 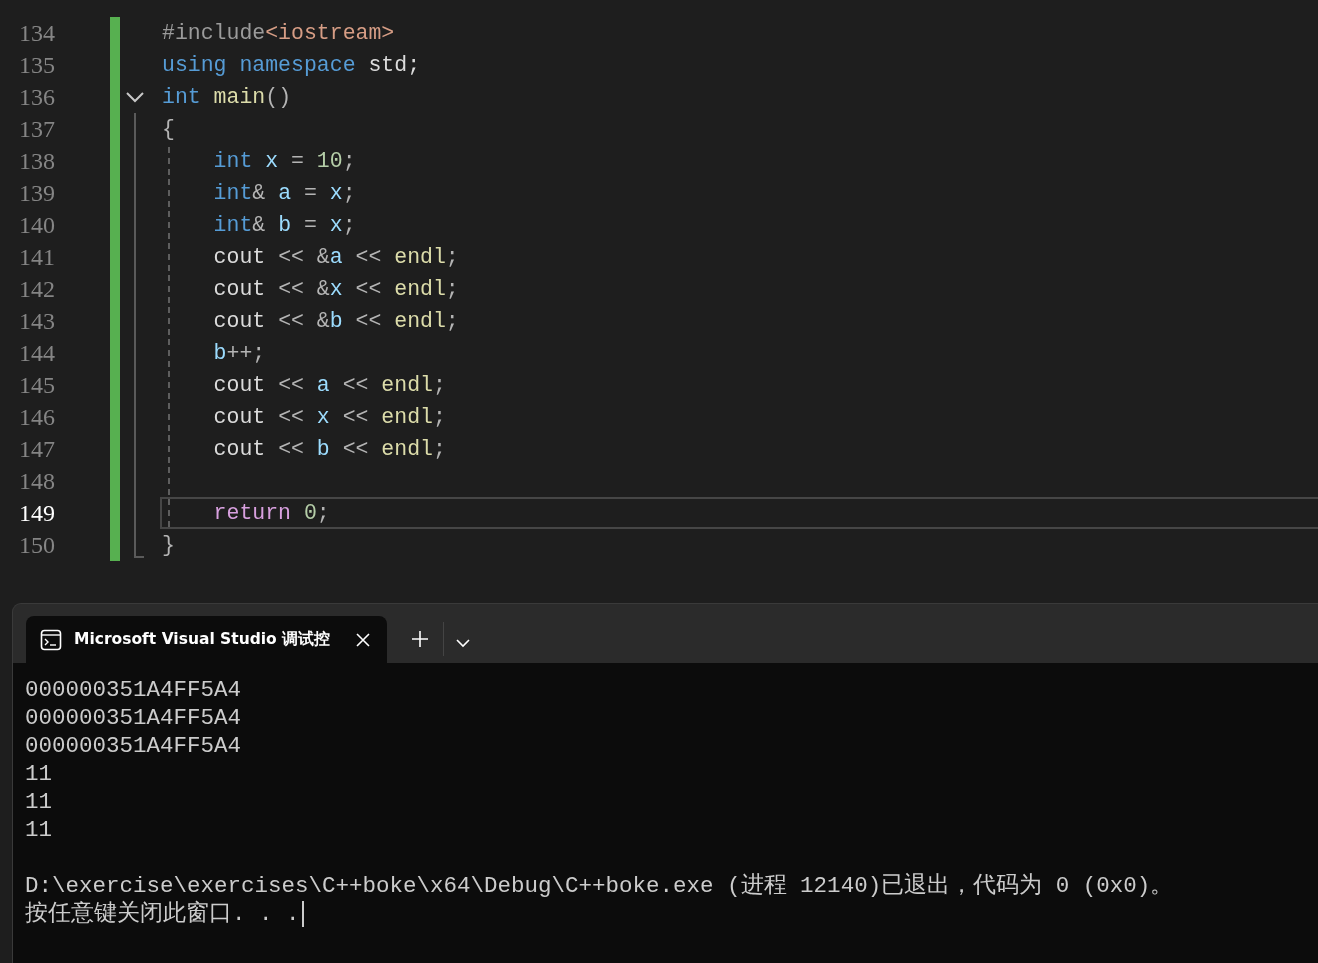 I want to click on line-number: 139, so click(x=37, y=193).